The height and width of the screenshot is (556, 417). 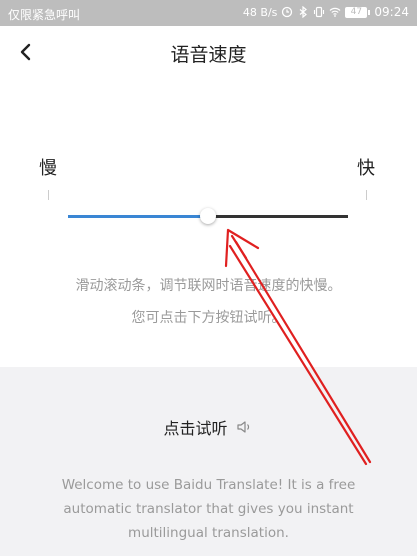 I want to click on hint-text-line1: 滑动滚动条，调节联网时语音速度的快慢。, so click(x=208, y=286).